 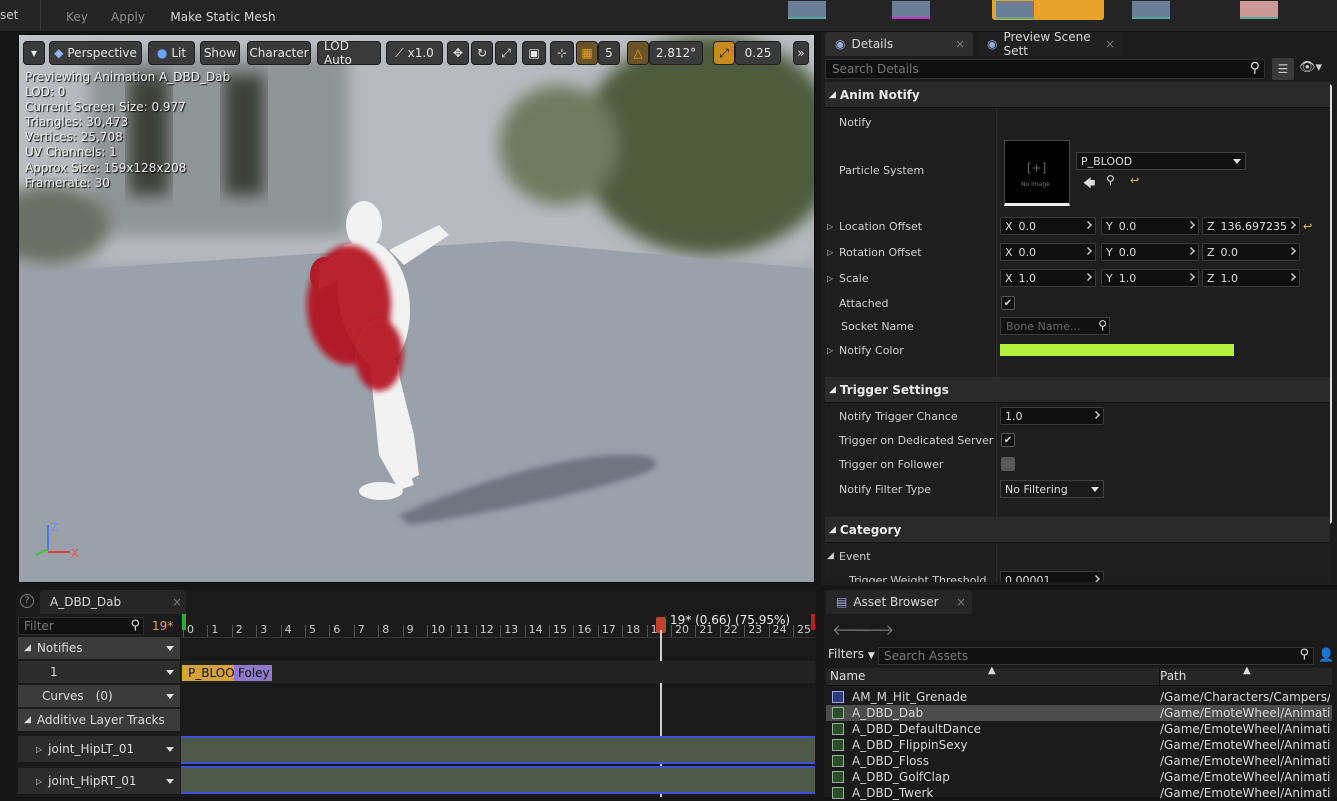 What do you see at coordinates (99, 648) in the screenshot?
I see `notifies-track-header: ◢ Notifies` at bounding box center [99, 648].